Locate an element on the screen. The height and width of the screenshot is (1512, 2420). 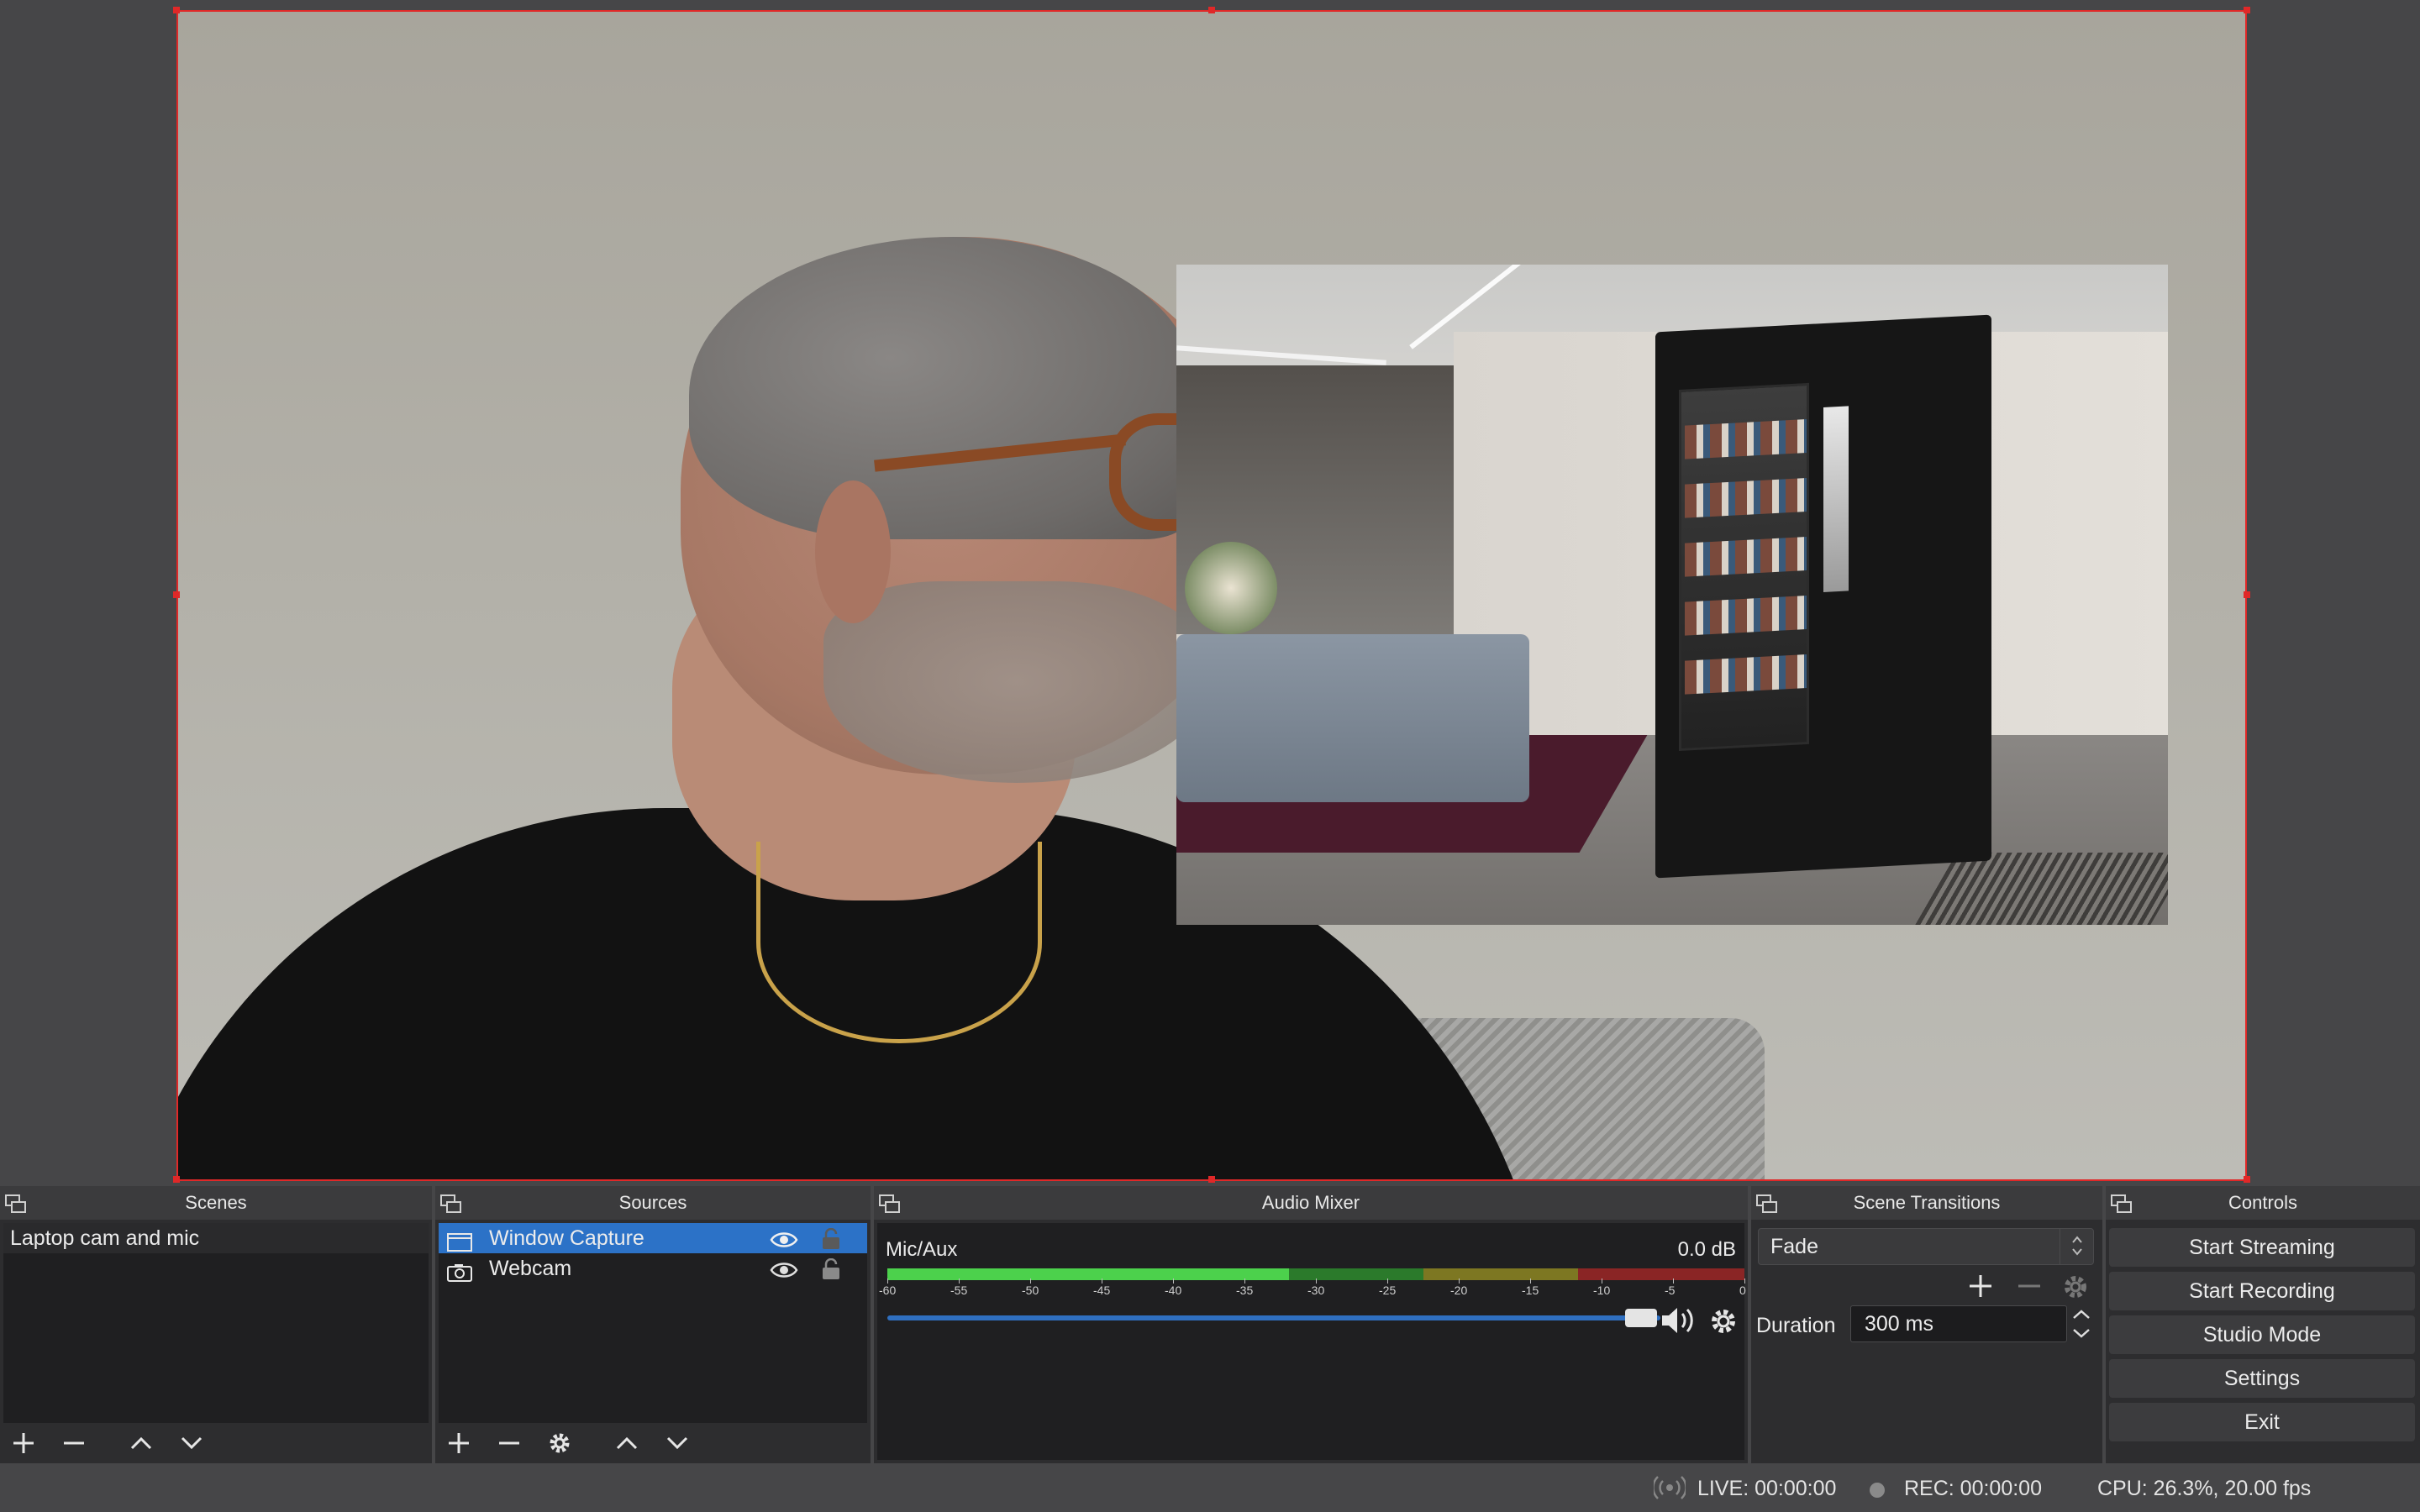
meter-tick-label: -5 is located at coordinates (1670, 1290).